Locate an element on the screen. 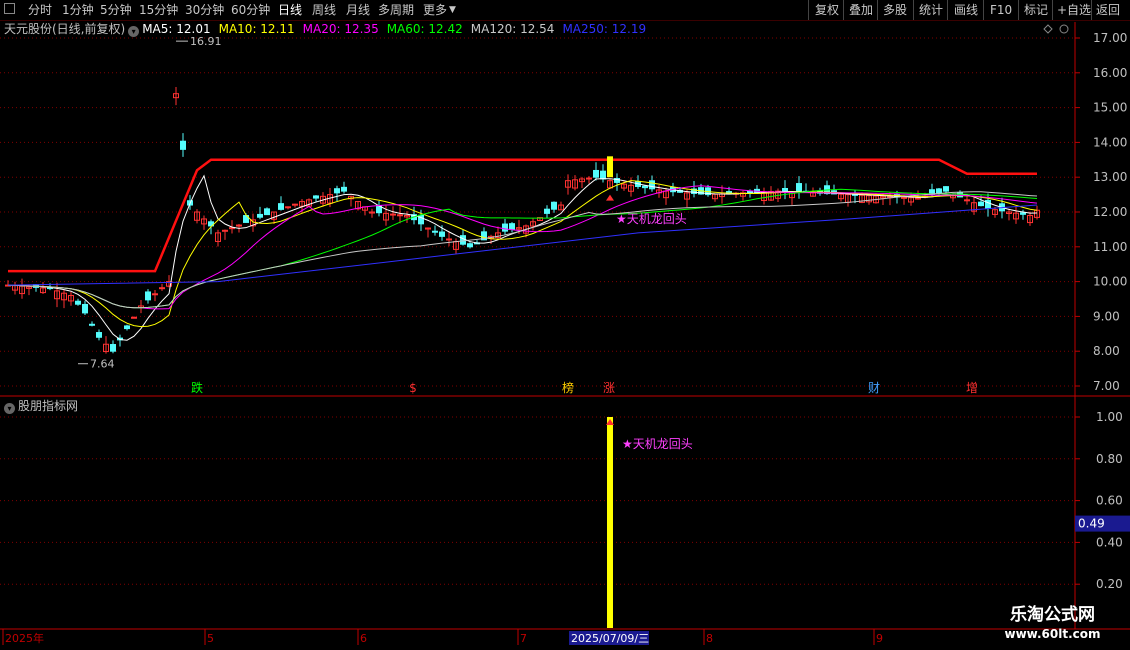  sub-y-tick-label: 0.80 is located at coordinates (1109, 459).